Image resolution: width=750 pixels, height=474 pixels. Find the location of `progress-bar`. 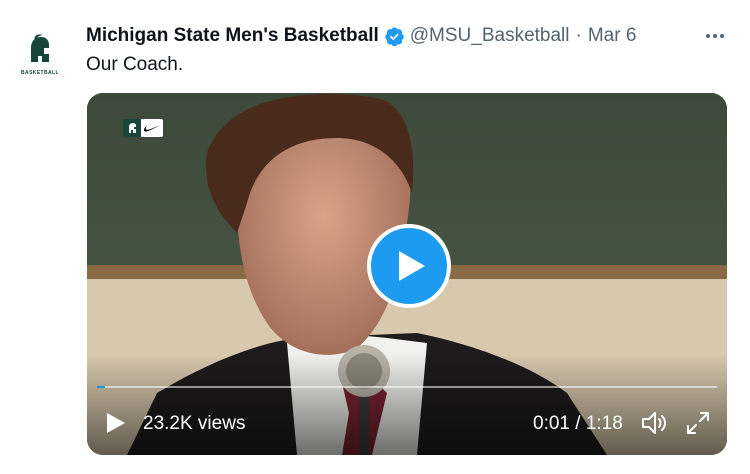

progress-bar is located at coordinates (407, 387).